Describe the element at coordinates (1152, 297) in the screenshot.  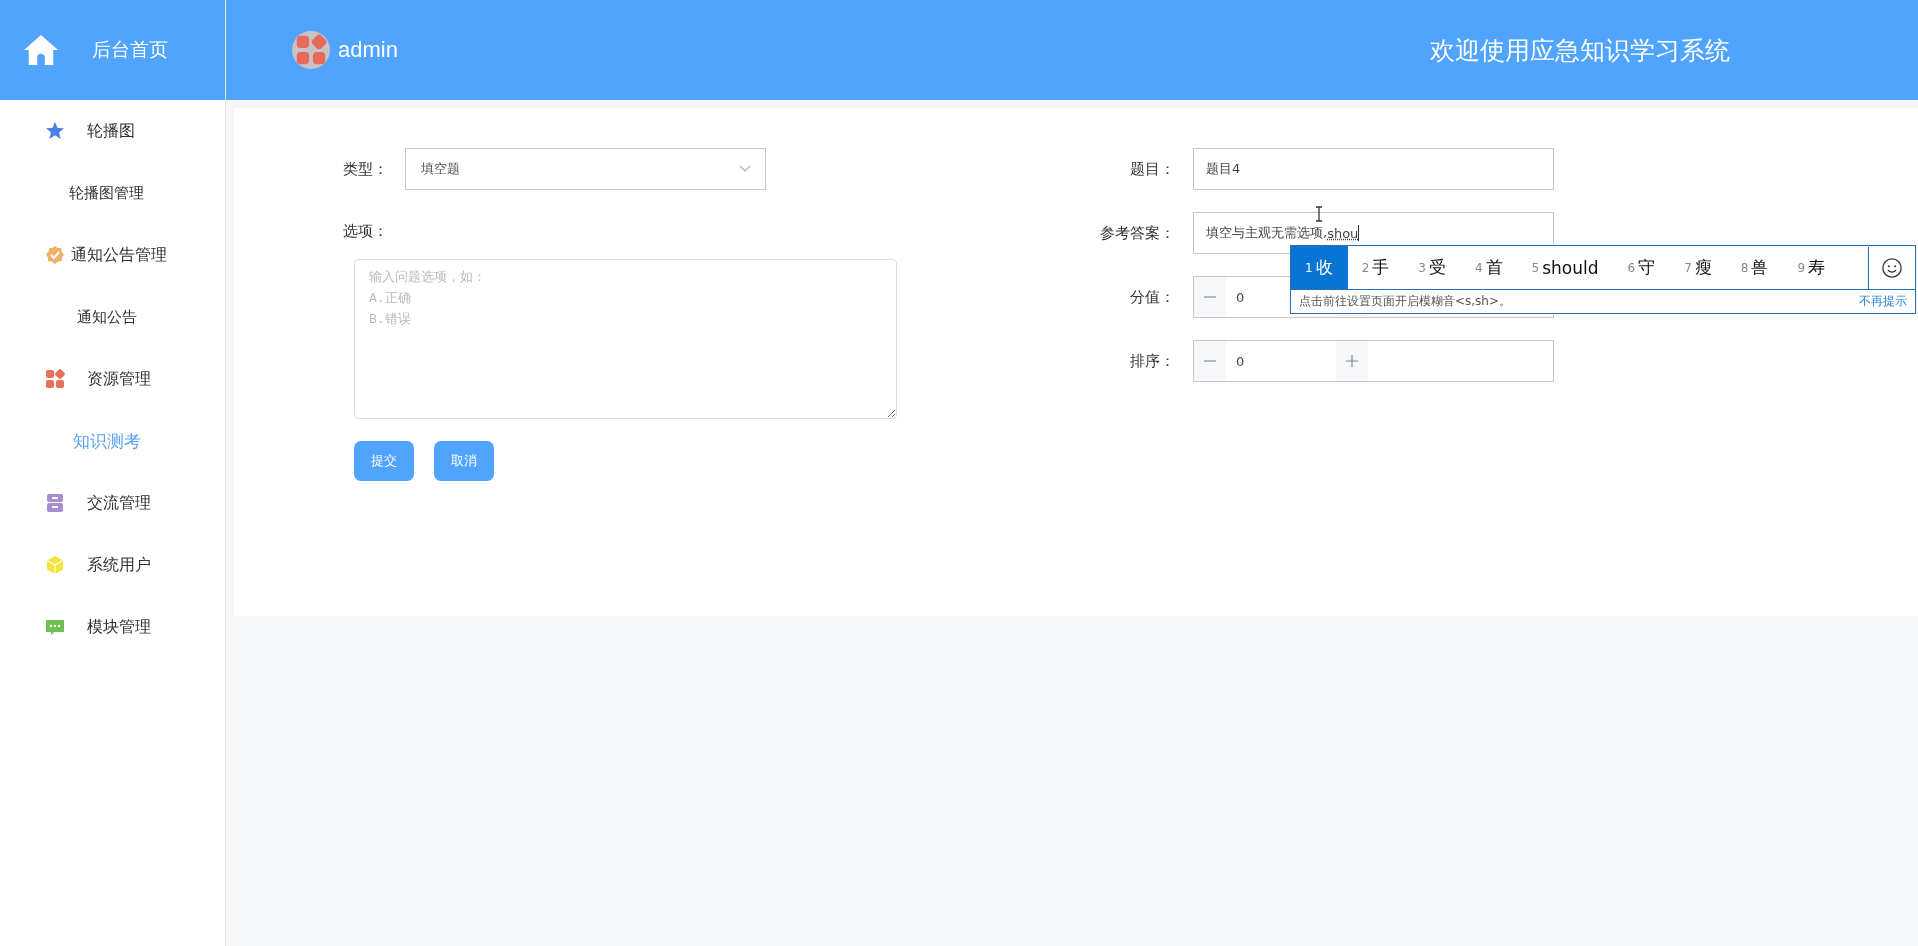
I see `field-label: 分值：` at that location.